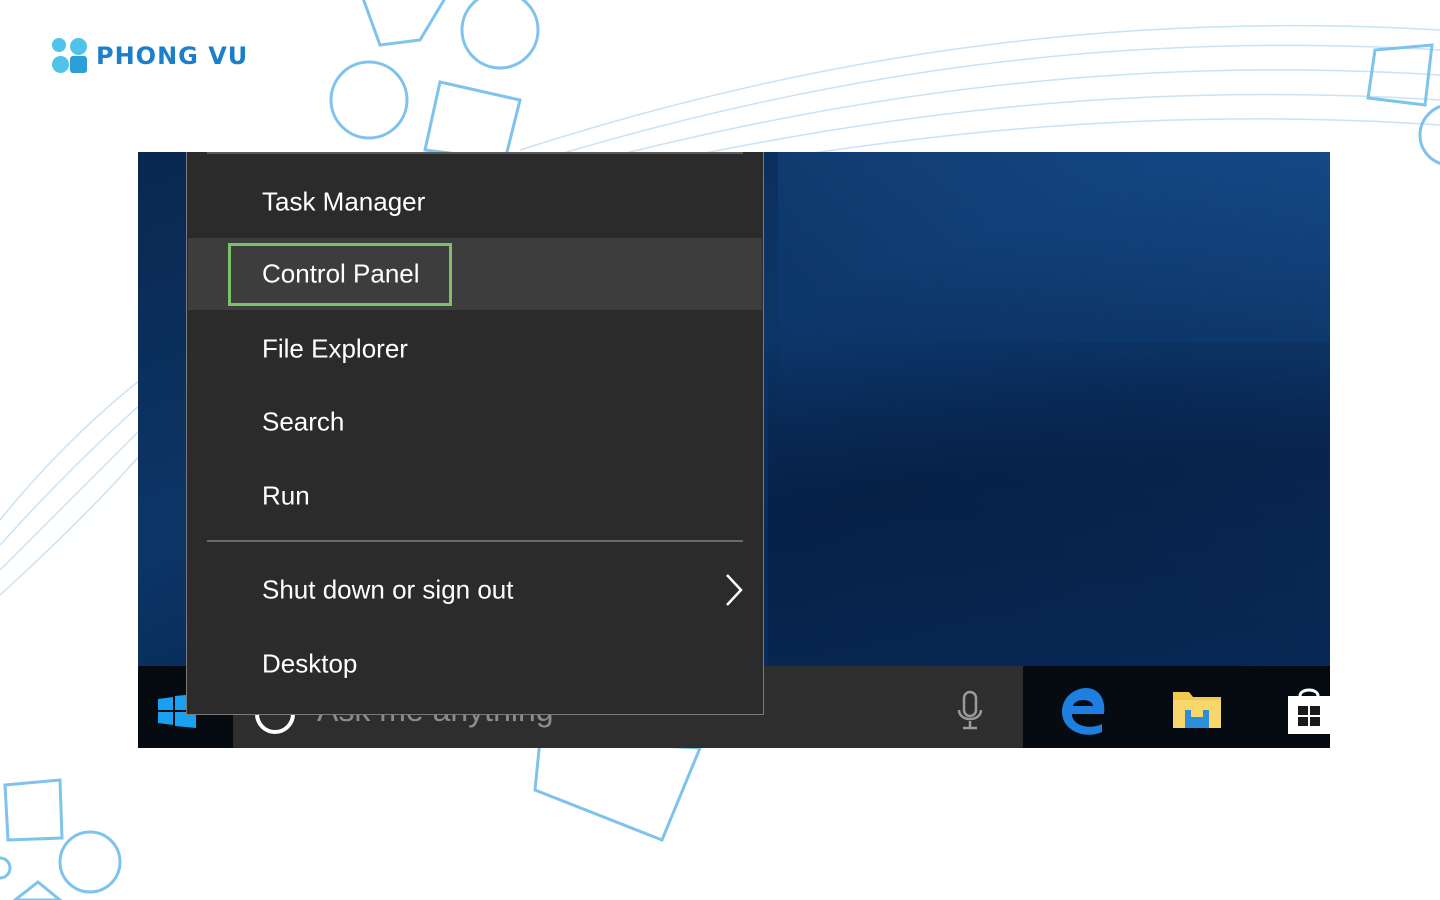  Describe the element at coordinates (1083, 711) in the screenshot. I see `edge-icon` at that location.